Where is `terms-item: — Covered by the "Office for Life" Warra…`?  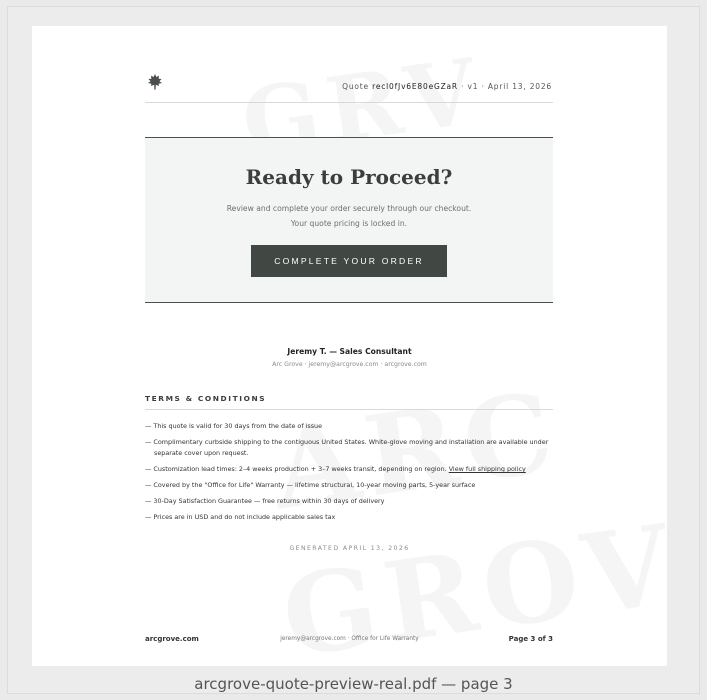 terms-item: — Covered by the "Office for Life" Warra… is located at coordinates (310, 485).